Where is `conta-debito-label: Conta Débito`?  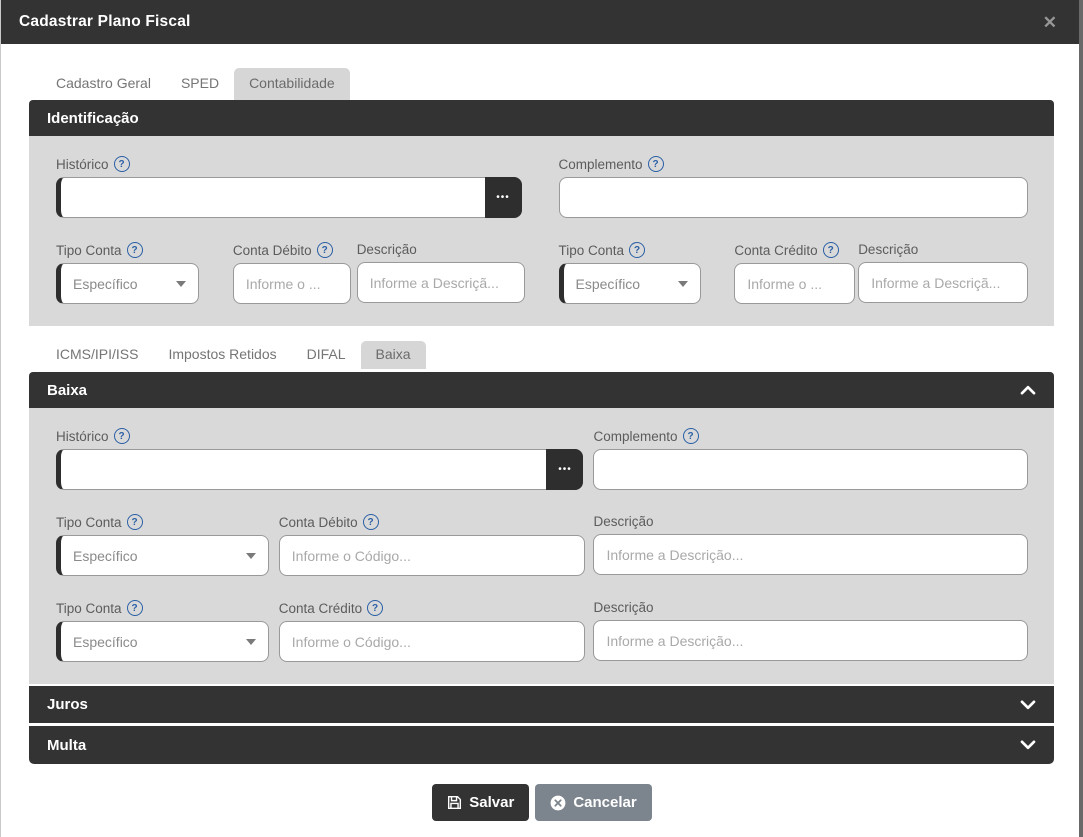
conta-debito-label: Conta Débito is located at coordinates (318, 522).